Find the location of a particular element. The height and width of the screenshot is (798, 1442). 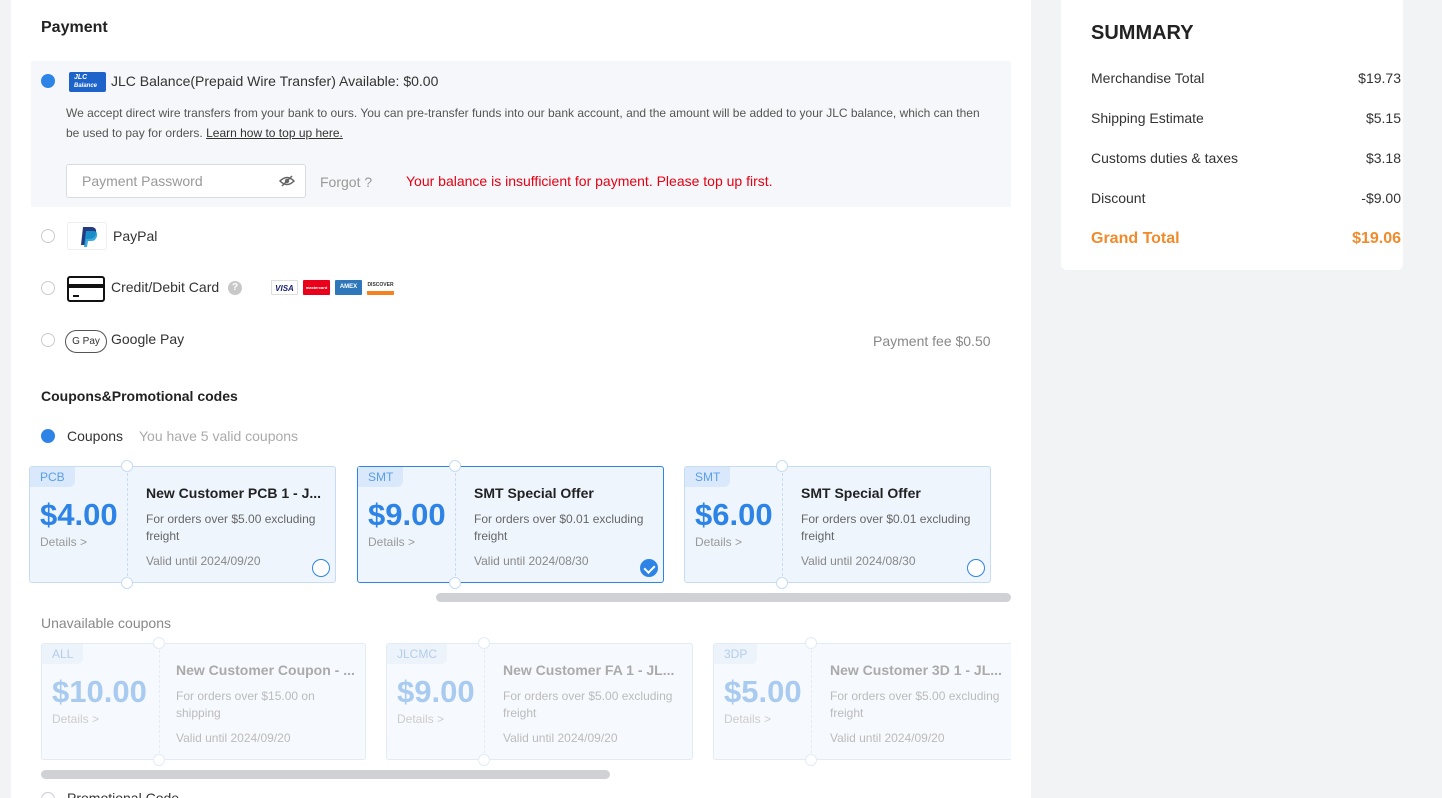

paypal-label: PayPal is located at coordinates (135, 236).